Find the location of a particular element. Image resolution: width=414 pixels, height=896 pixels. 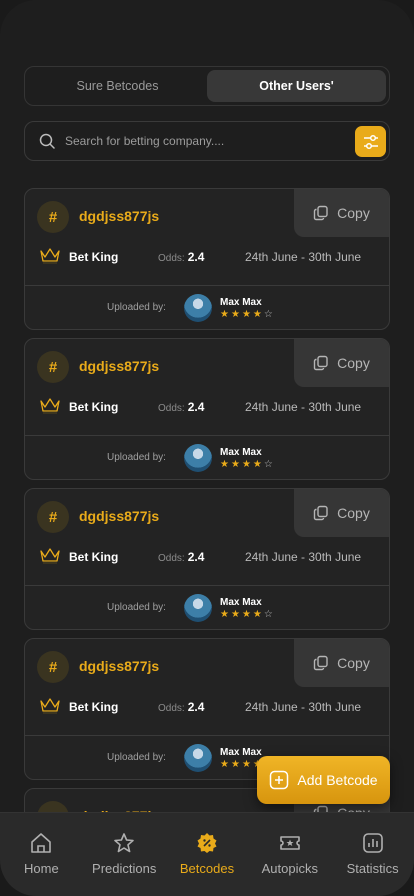

nav-betcodes-label: Betcodes is located at coordinates (207, 868).